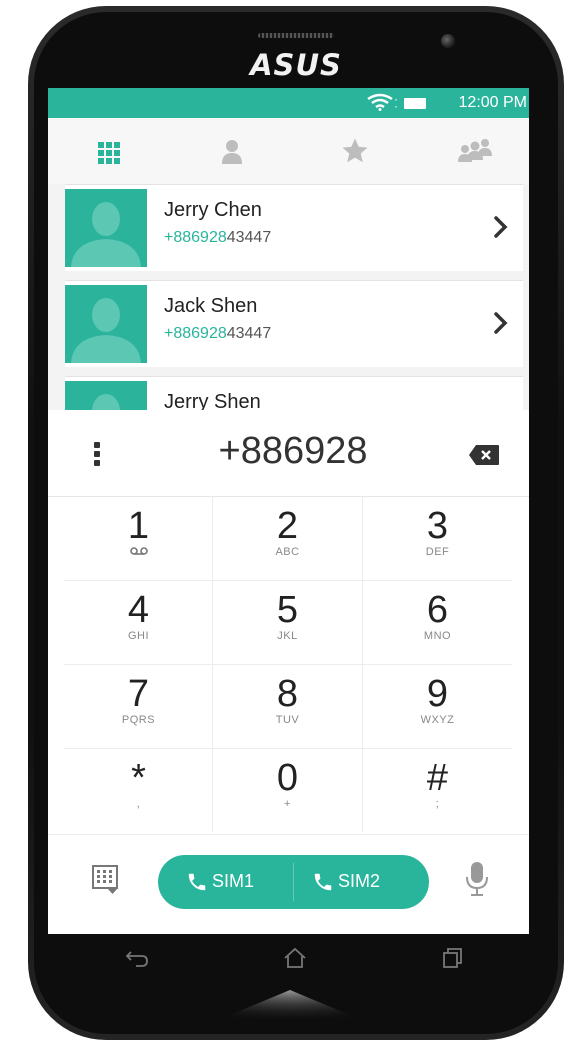  What do you see at coordinates (287, 694) in the screenshot?
I see `key-digit: 8` at bounding box center [287, 694].